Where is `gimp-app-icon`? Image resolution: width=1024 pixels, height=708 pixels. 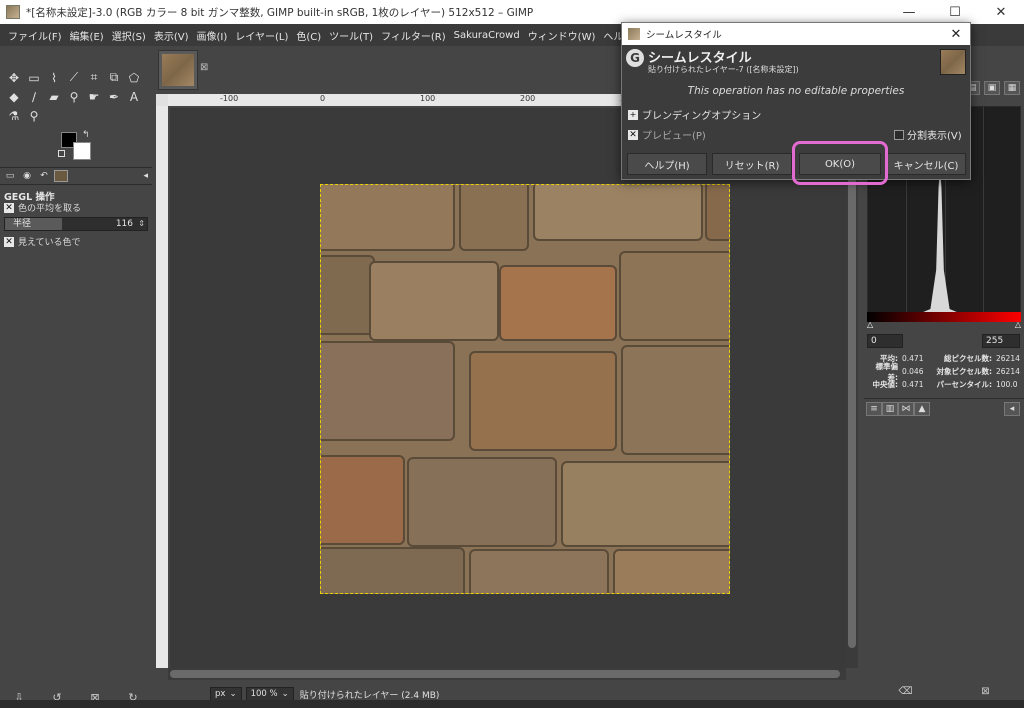 gimp-app-icon is located at coordinates (13, 12).